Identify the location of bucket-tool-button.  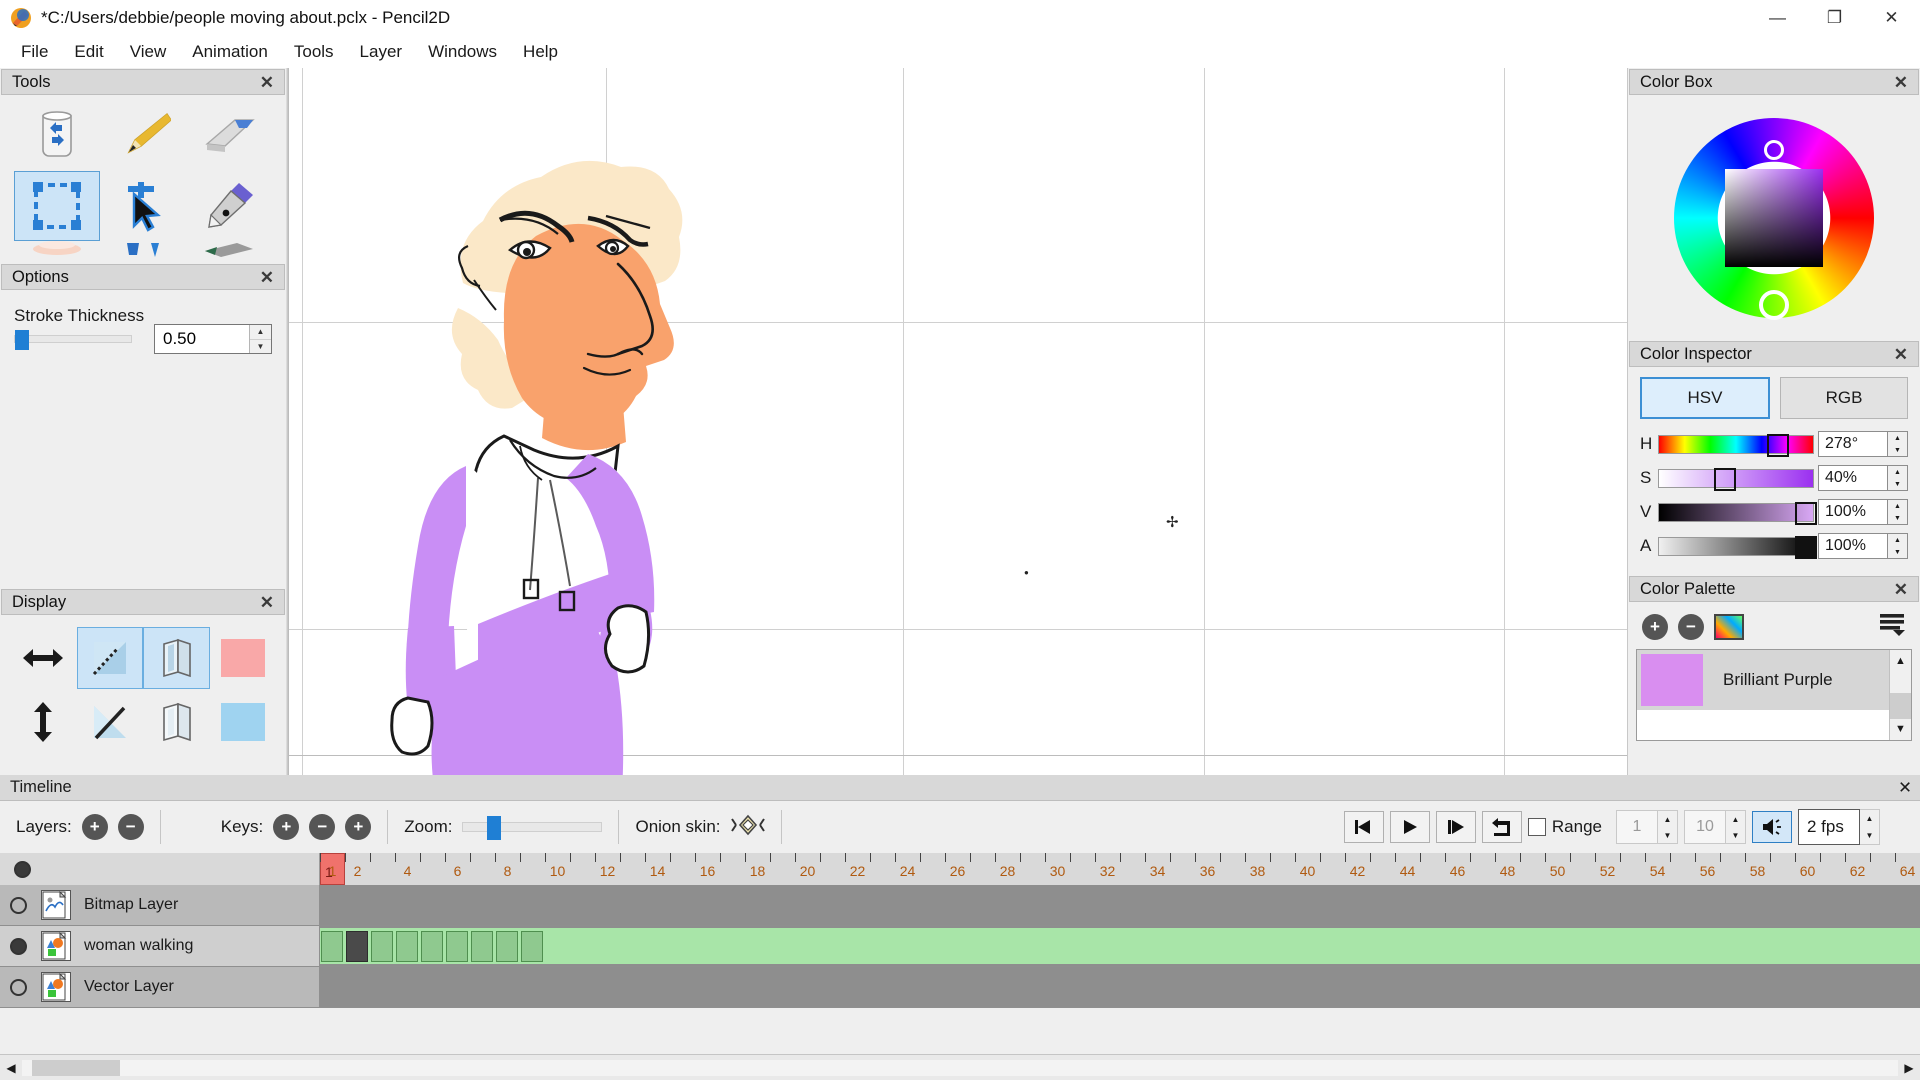
(143, 252).